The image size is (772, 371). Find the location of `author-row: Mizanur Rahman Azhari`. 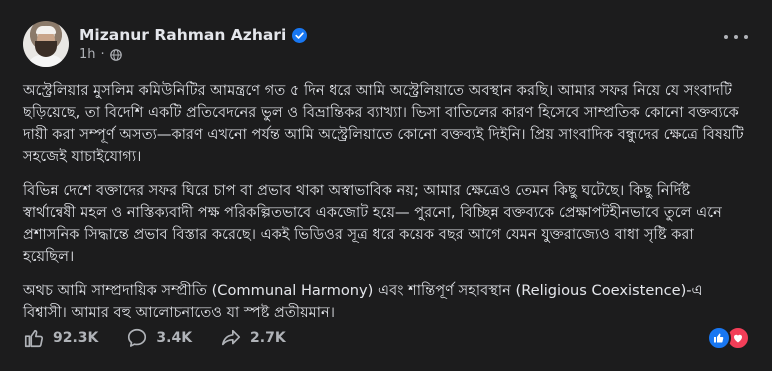

author-row: Mizanur Rahman Azhari is located at coordinates (193, 35).